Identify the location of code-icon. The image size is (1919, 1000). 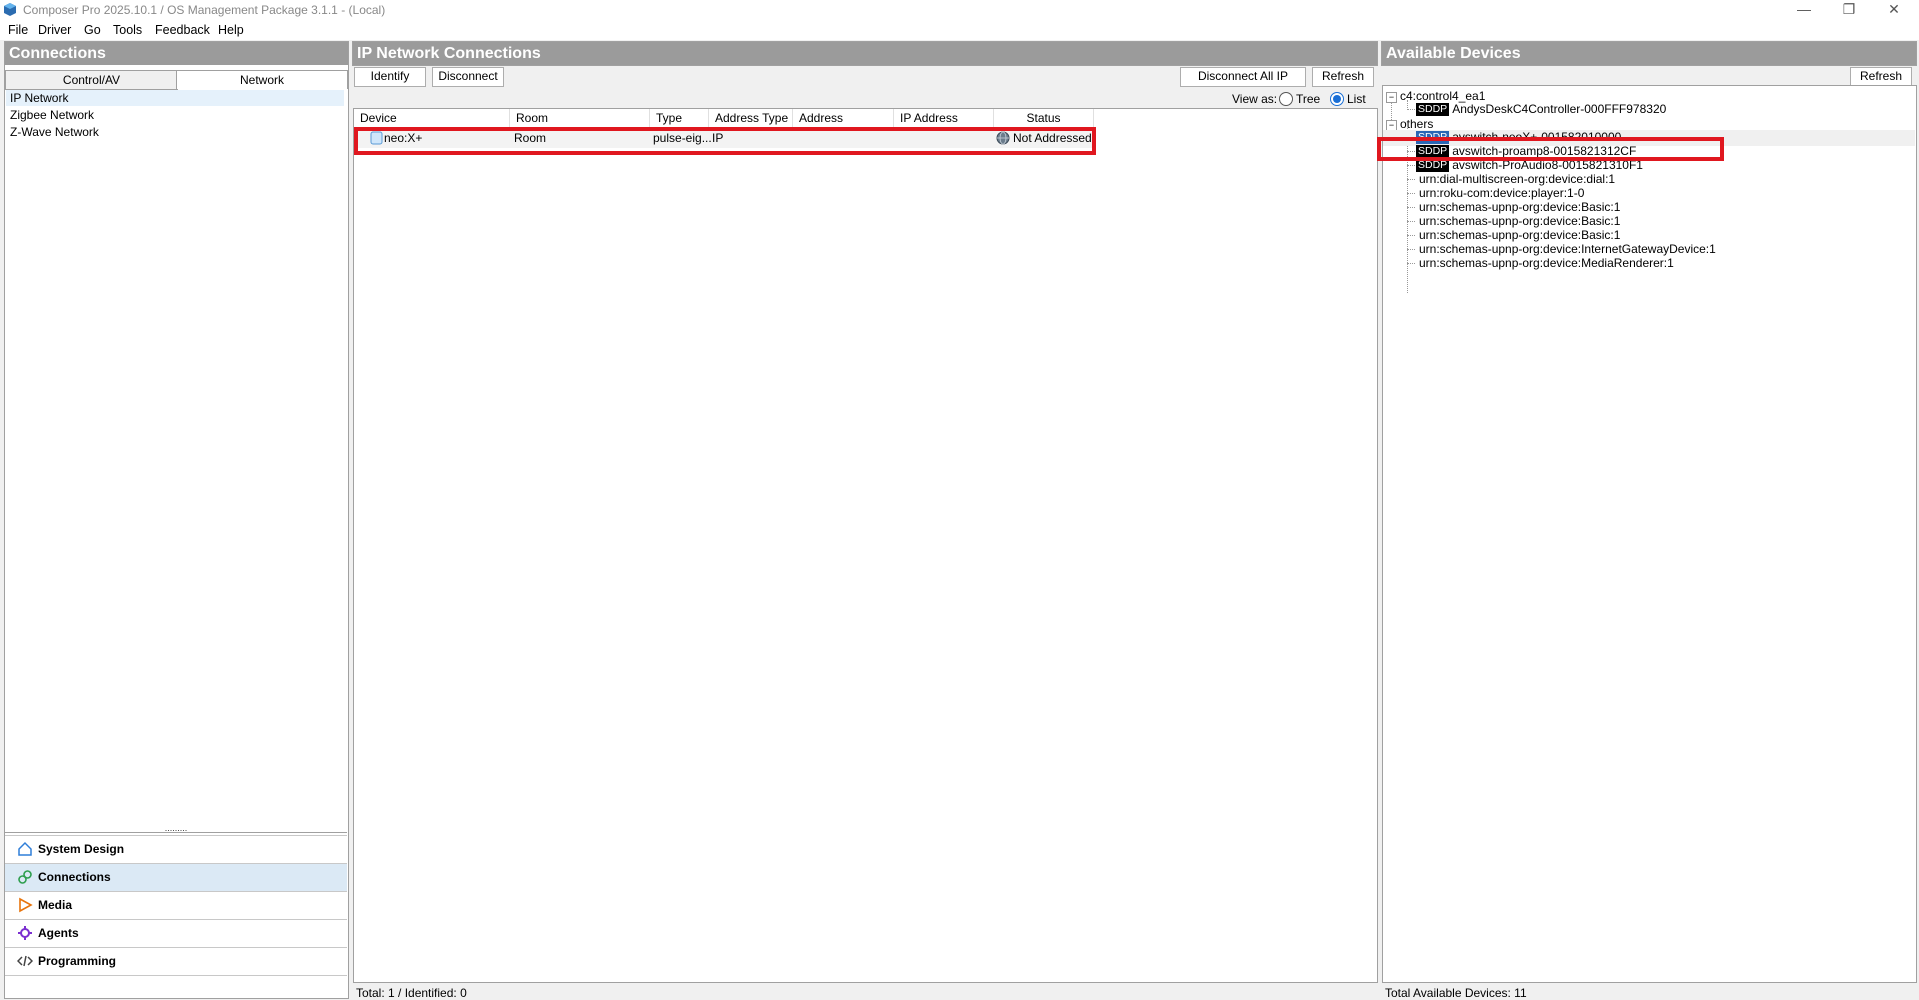
(25, 961).